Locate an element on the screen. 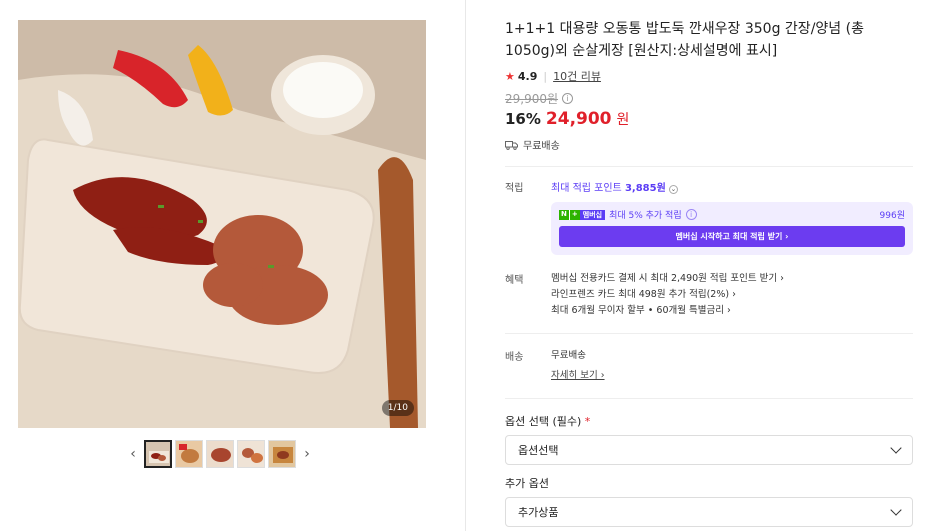  rating-score: 4.9 is located at coordinates (527, 76).